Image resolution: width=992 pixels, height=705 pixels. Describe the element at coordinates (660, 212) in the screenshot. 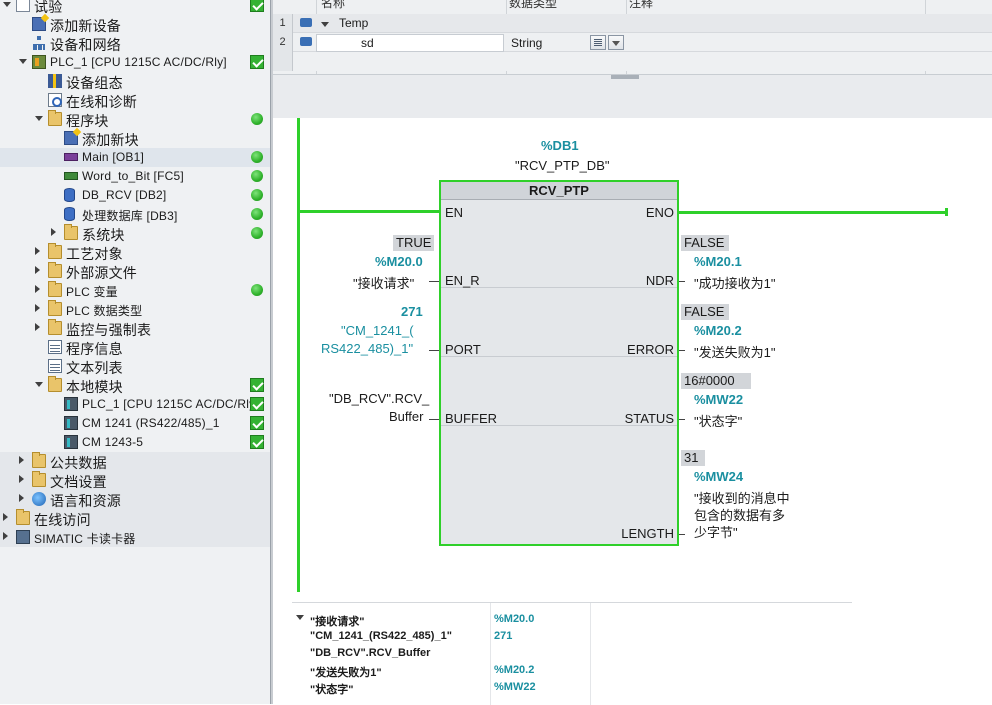

I see `pin-eno: ENO` at that location.